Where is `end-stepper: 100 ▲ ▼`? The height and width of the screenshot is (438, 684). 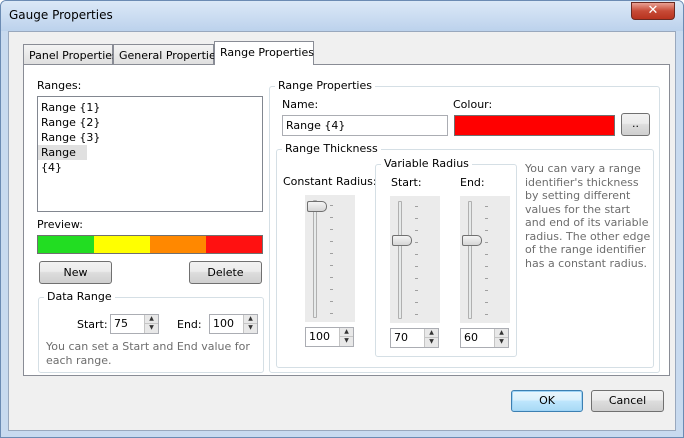 end-stepper: 100 ▲ ▼ is located at coordinates (233, 324).